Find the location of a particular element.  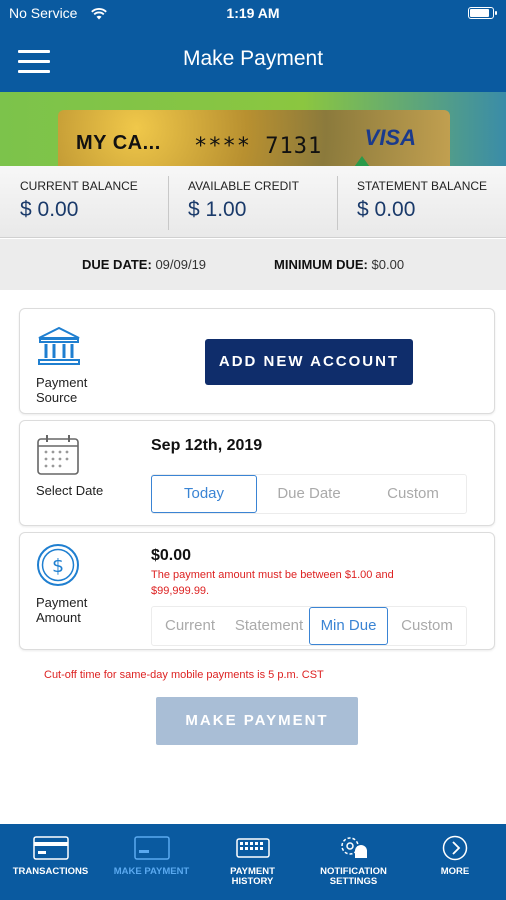

tab-payment-history-line2: HISTORY is located at coordinates (252, 881).